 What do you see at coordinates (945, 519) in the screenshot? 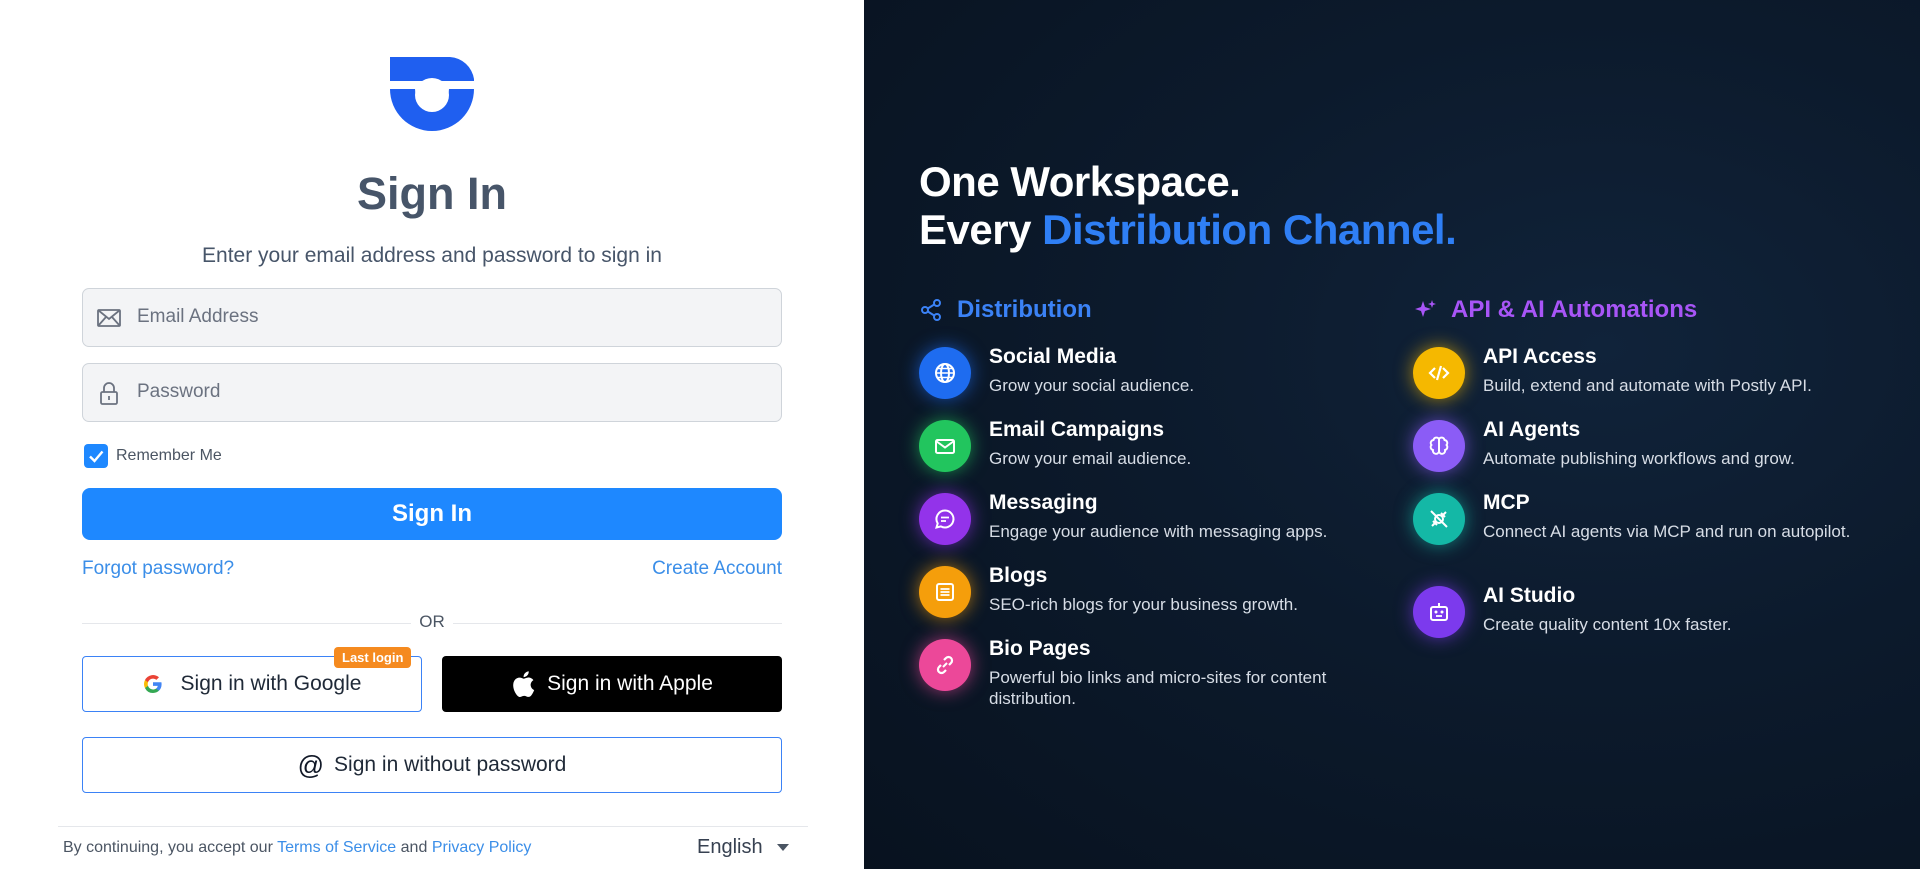
I see `chat-icon` at bounding box center [945, 519].